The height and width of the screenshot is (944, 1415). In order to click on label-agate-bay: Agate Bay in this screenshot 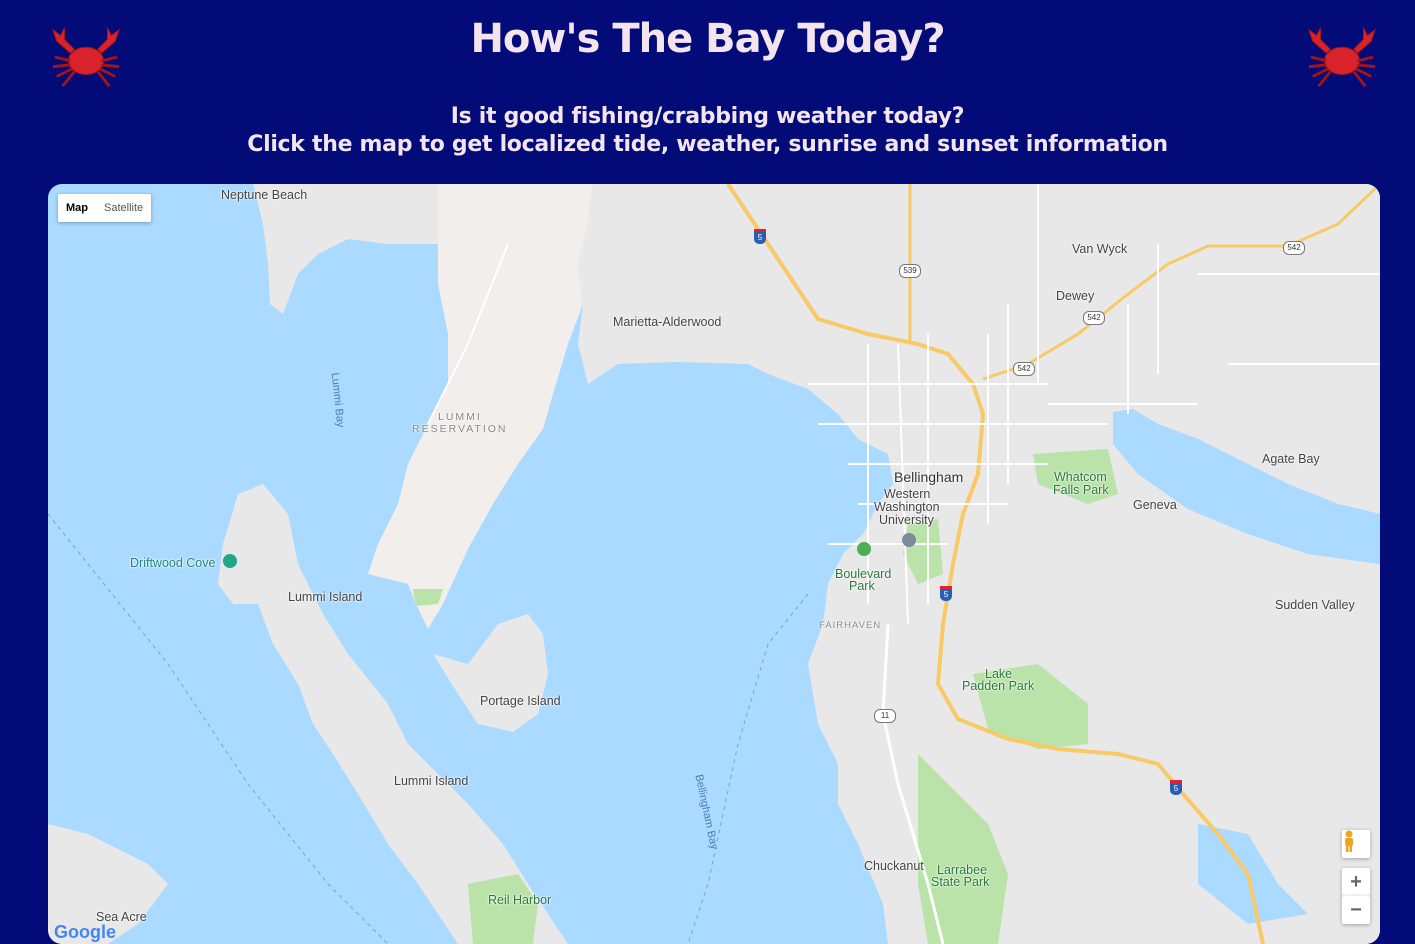, I will do `click(1291, 459)`.